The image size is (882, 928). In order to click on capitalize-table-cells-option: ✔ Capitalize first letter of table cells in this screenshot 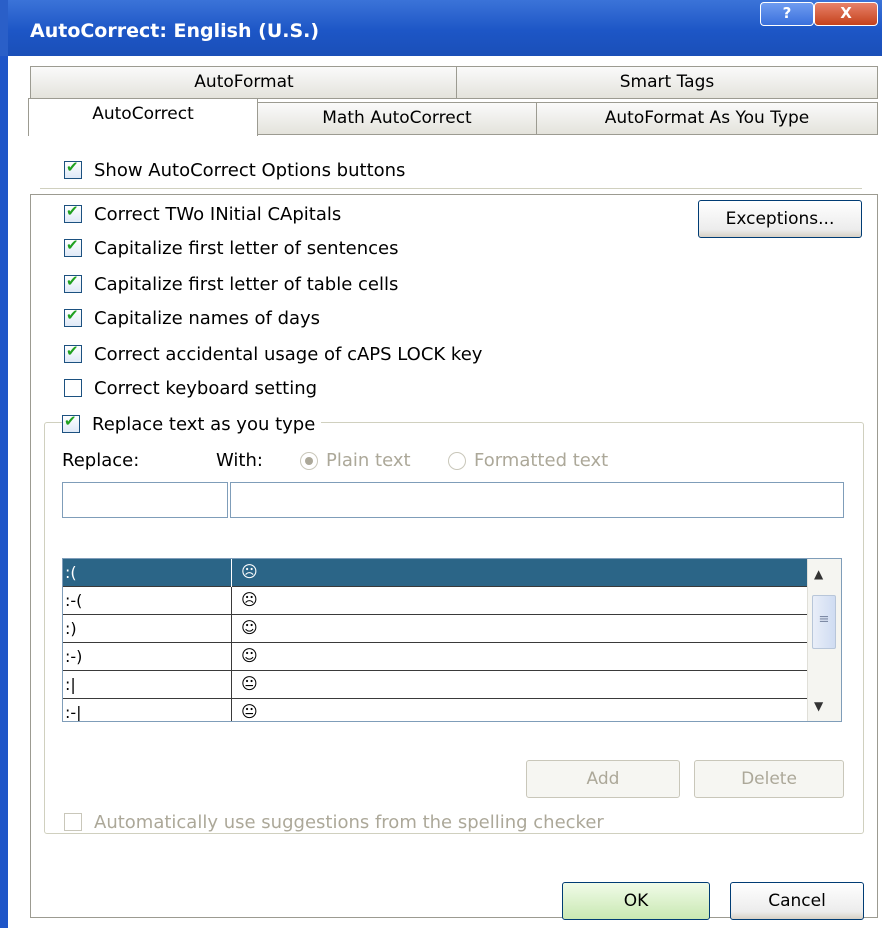, I will do `click(231, 284)`.